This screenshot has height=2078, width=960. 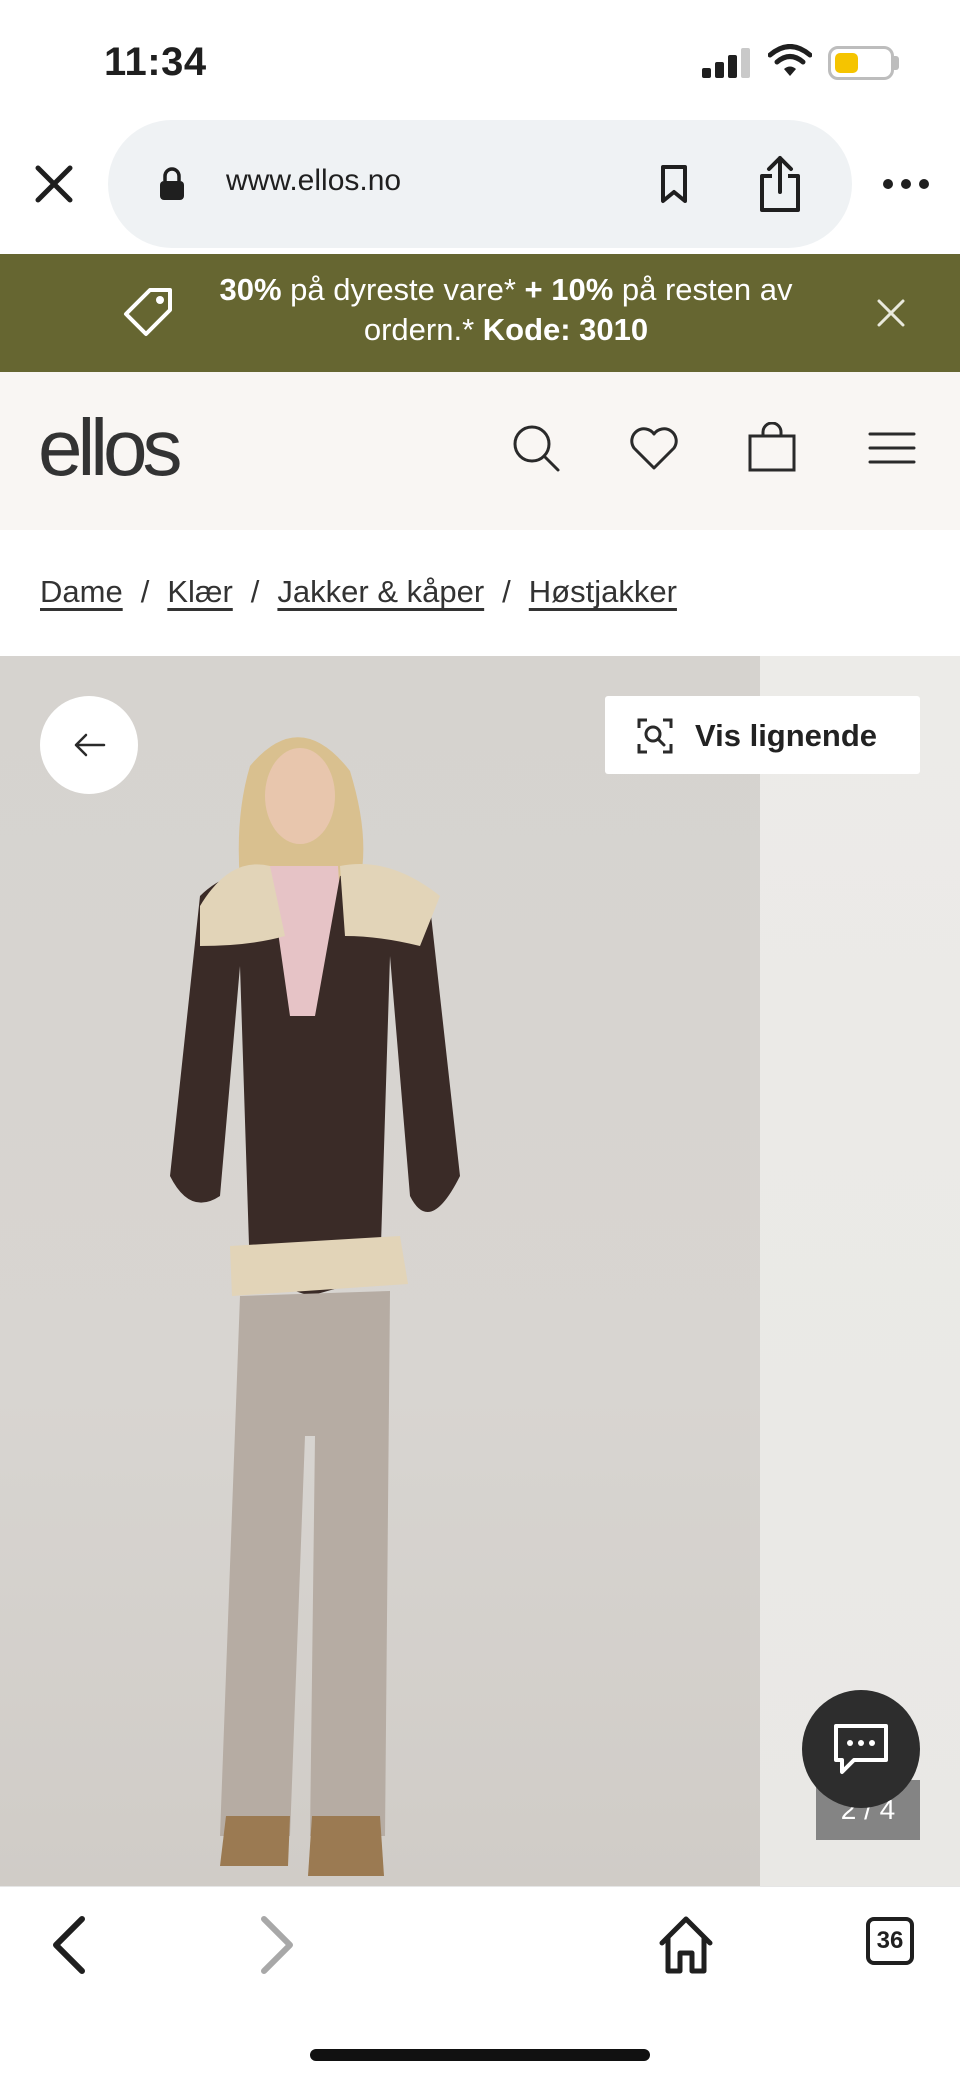 I want to click on status-bar: 11:34, so click(x=480, y=59).